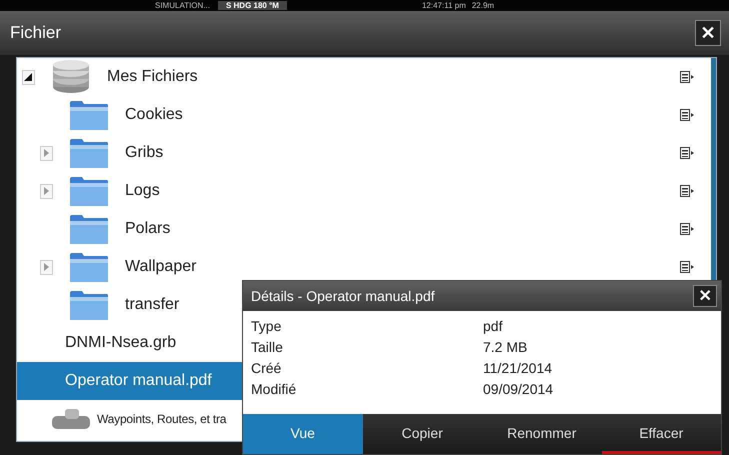 The image size is (729, 455). Describe the element at coordinates (518, 388) in the screenshot. I see `field-value: 09/09/2014` at that location.